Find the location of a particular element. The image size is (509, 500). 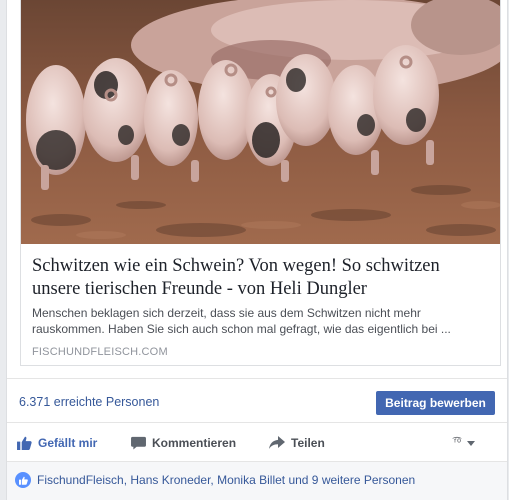

thumbs-up-icon is located at coordinates (24, 443).